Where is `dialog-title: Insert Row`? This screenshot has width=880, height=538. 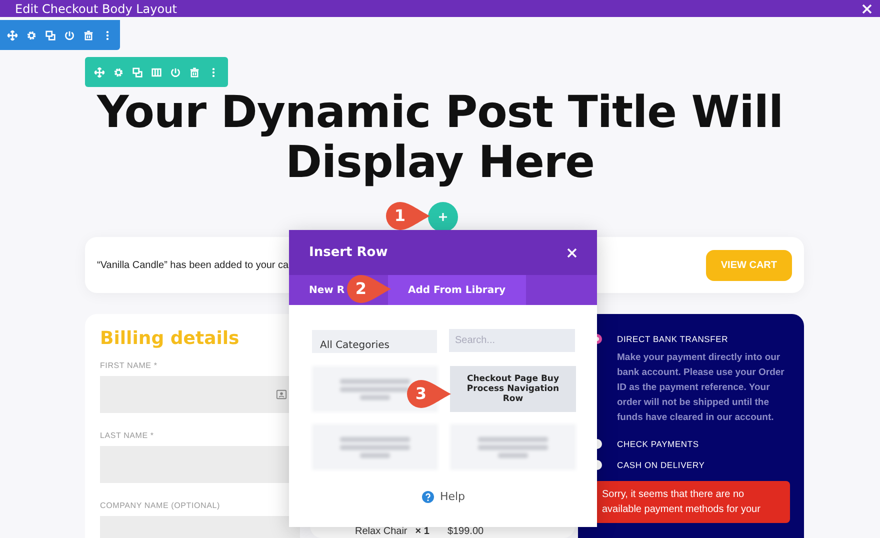
dialog-title: Insert Row is located at coordinates (348, 252).